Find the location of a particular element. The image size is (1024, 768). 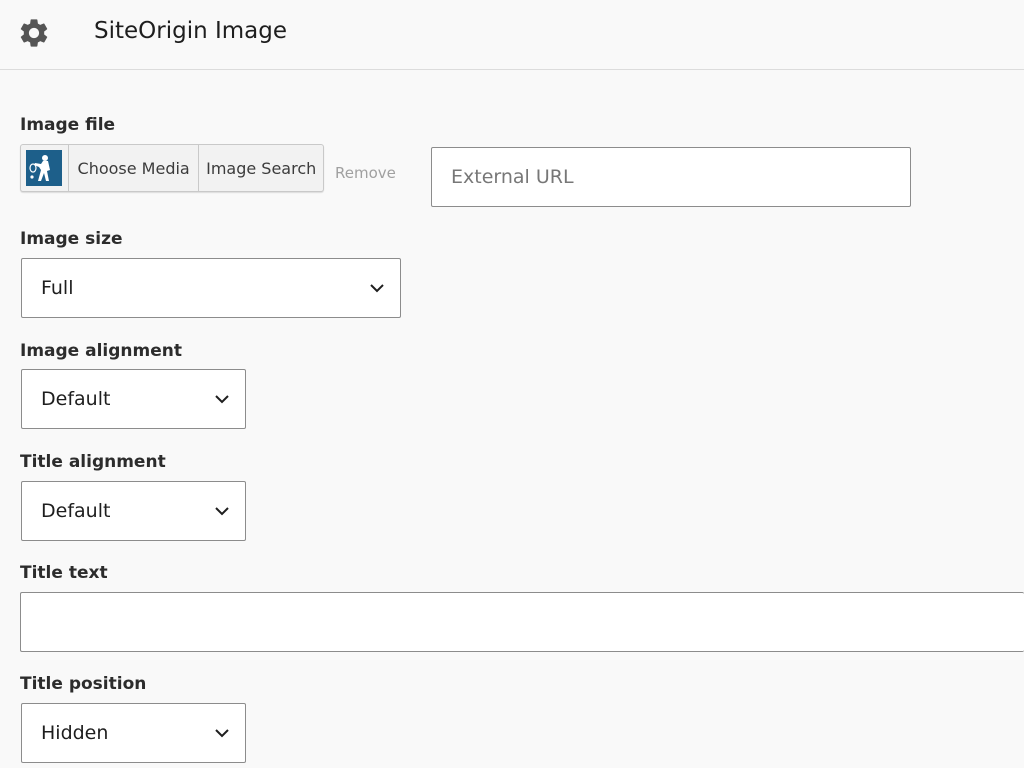

media-selector: Choose Media Image Search is located at coordinates (172, 168).